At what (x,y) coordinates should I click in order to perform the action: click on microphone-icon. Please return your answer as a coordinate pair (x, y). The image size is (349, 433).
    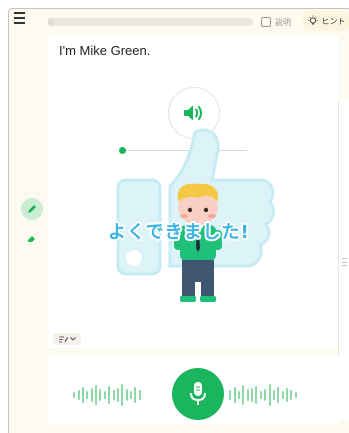
    Looking at the image, I should click on (198, 393).